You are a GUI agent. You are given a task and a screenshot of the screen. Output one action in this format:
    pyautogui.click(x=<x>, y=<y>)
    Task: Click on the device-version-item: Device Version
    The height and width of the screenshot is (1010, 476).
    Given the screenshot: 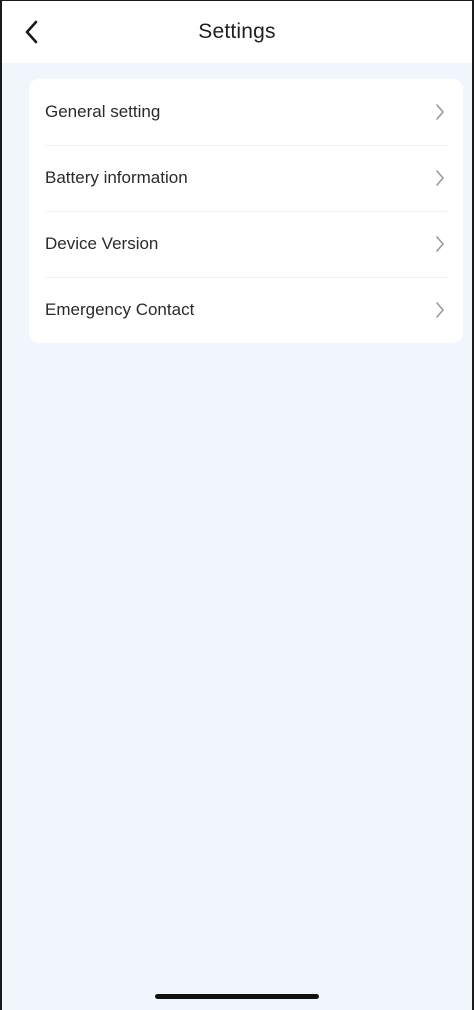 What is the action you would take?
    pyautogui.click(x=246, y=244)
    